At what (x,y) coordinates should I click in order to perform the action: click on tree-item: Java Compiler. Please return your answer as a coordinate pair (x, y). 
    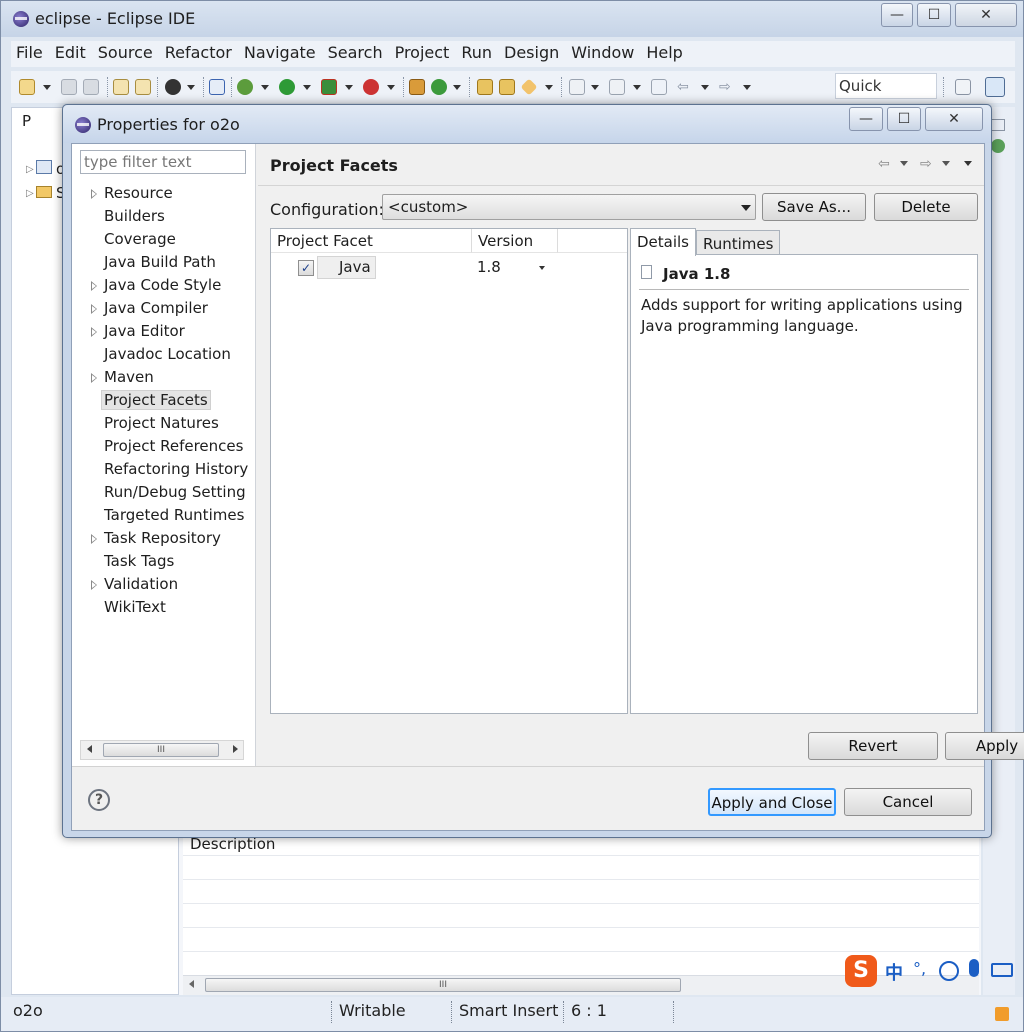
    Looking at the image, I should click on (164, 308).